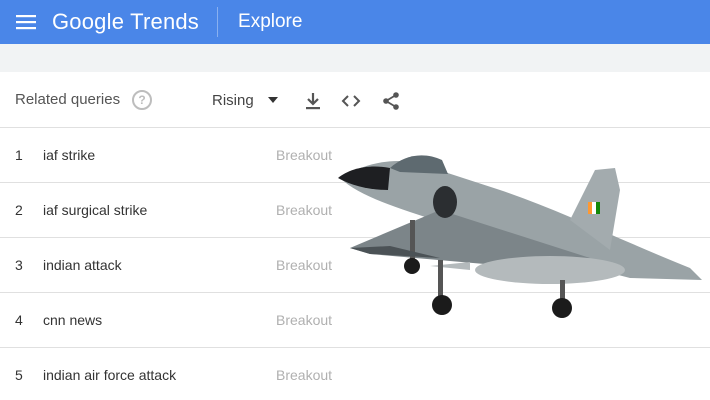 The image size is (710, 400). Describe the element at coordinates (82, 265) in the screenshot. I see `row-query: indian attack` at that location.